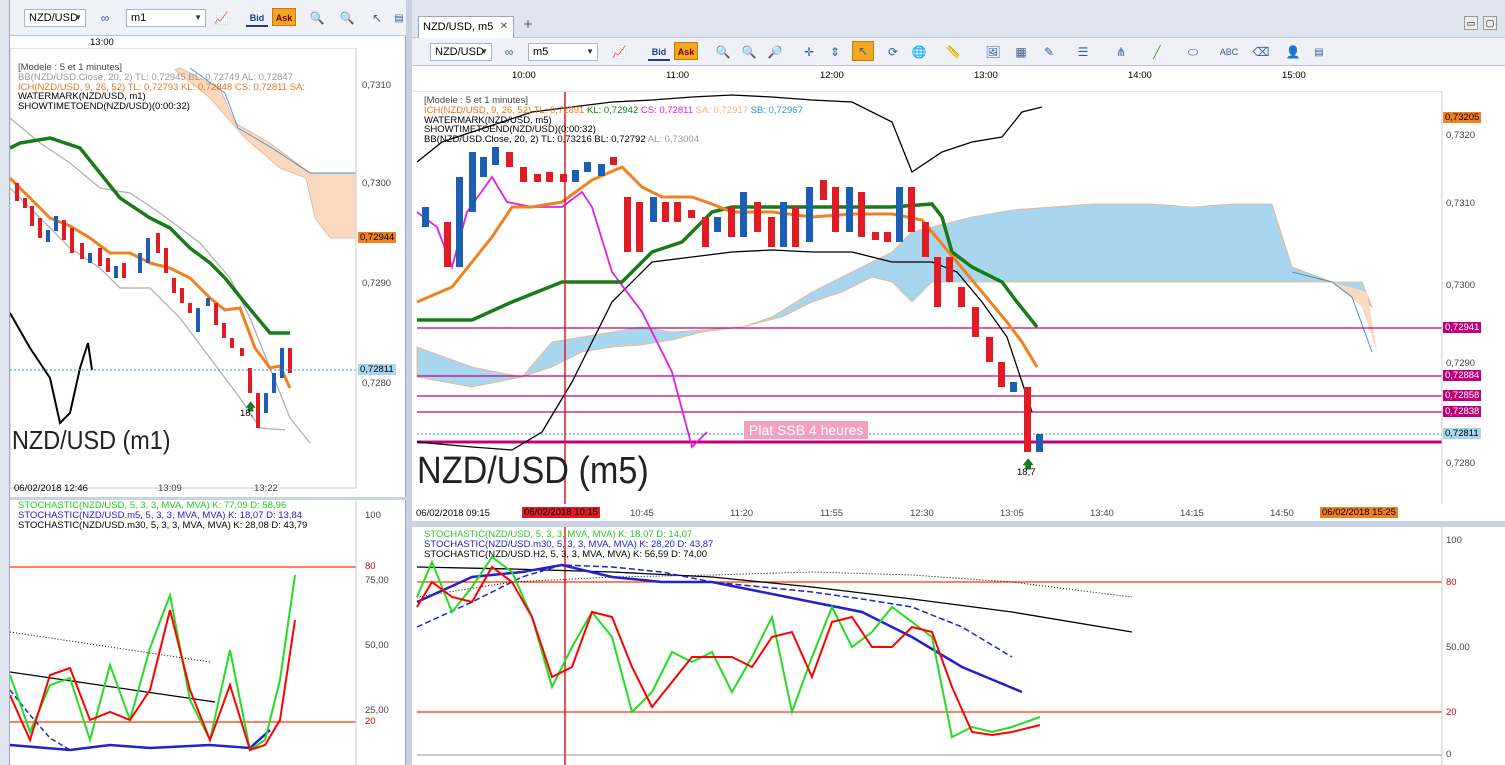  I want to click on left-symbol-value: NZD/USD, so click(53, 18).